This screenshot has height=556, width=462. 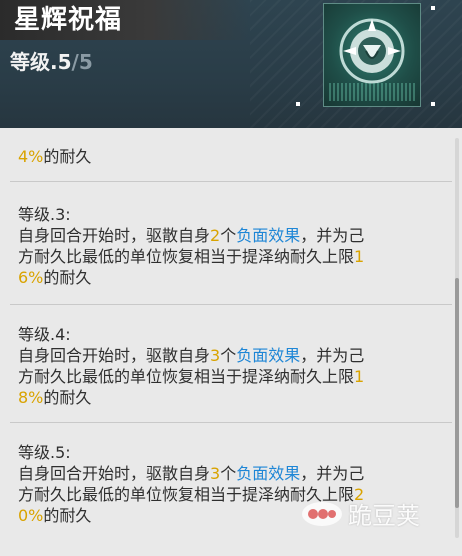 I want to click on value-highlight: 0%, so click(x=31, y=515).